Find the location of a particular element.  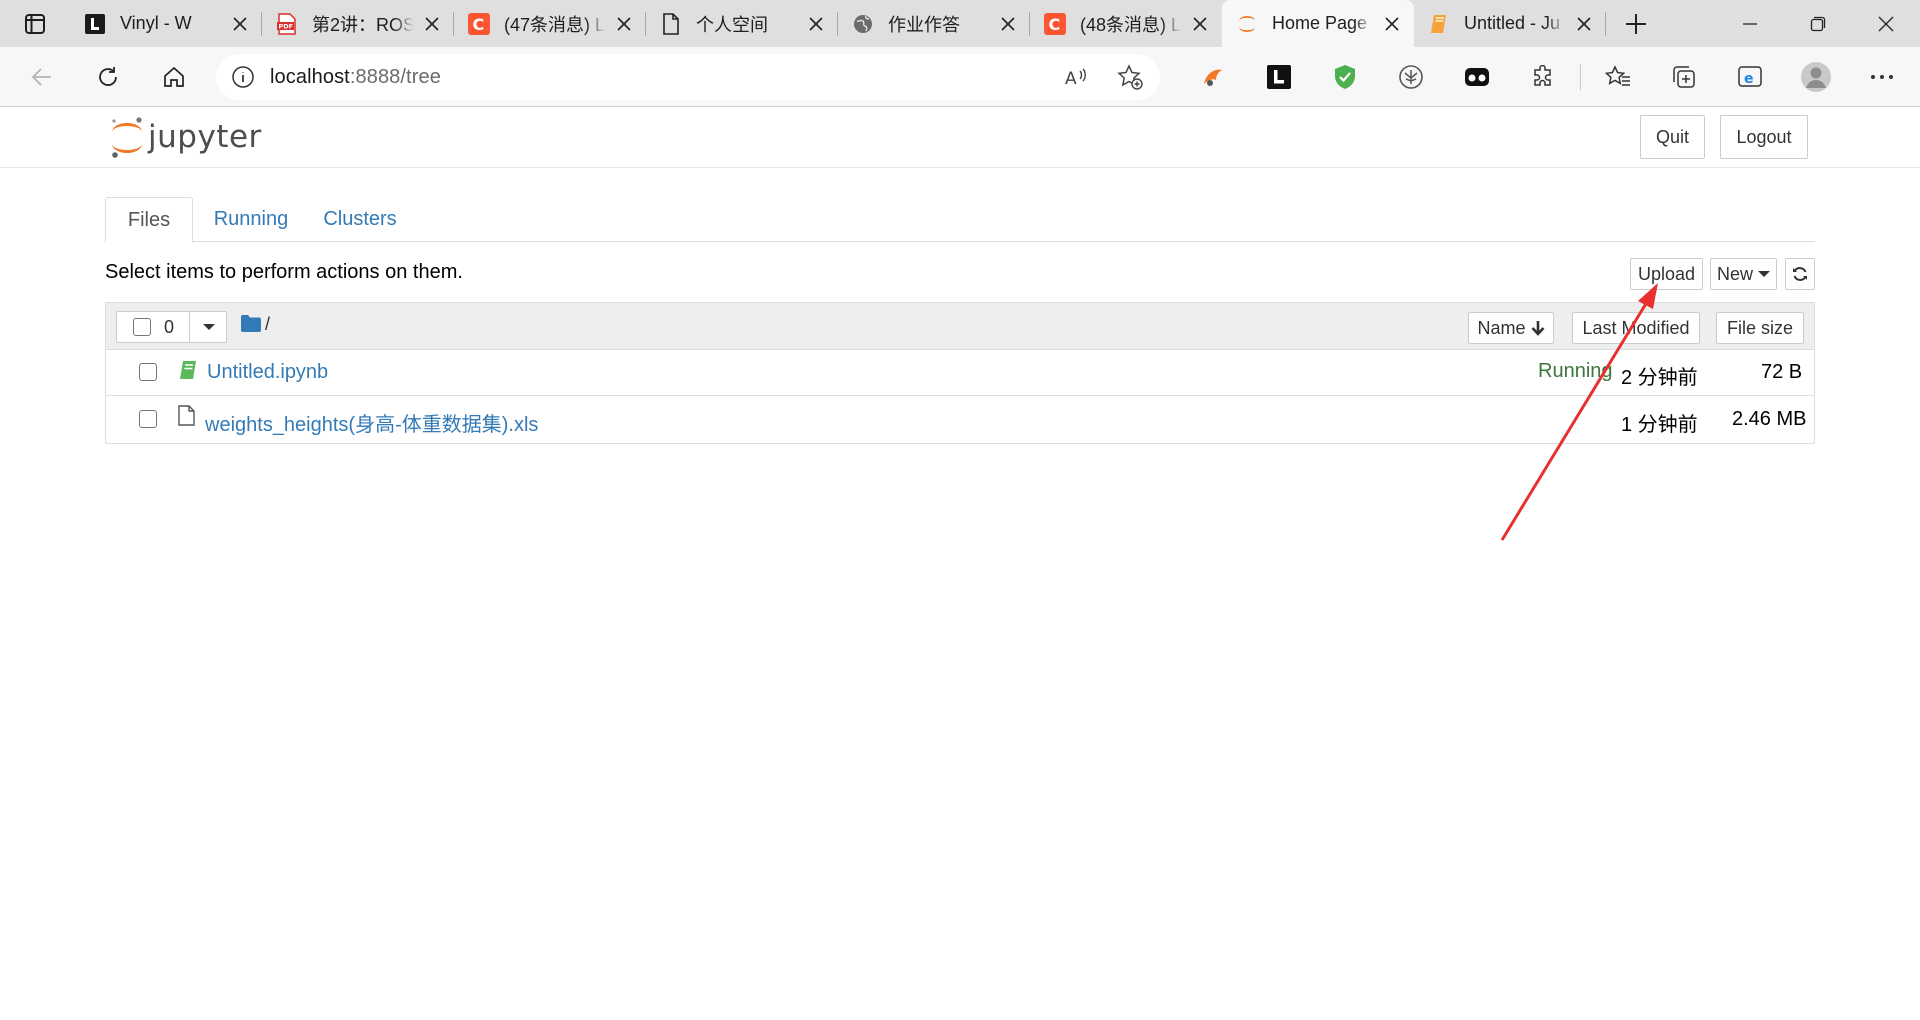

browser-tab-home-page: Home Page is located at coordinates (1318, 23).